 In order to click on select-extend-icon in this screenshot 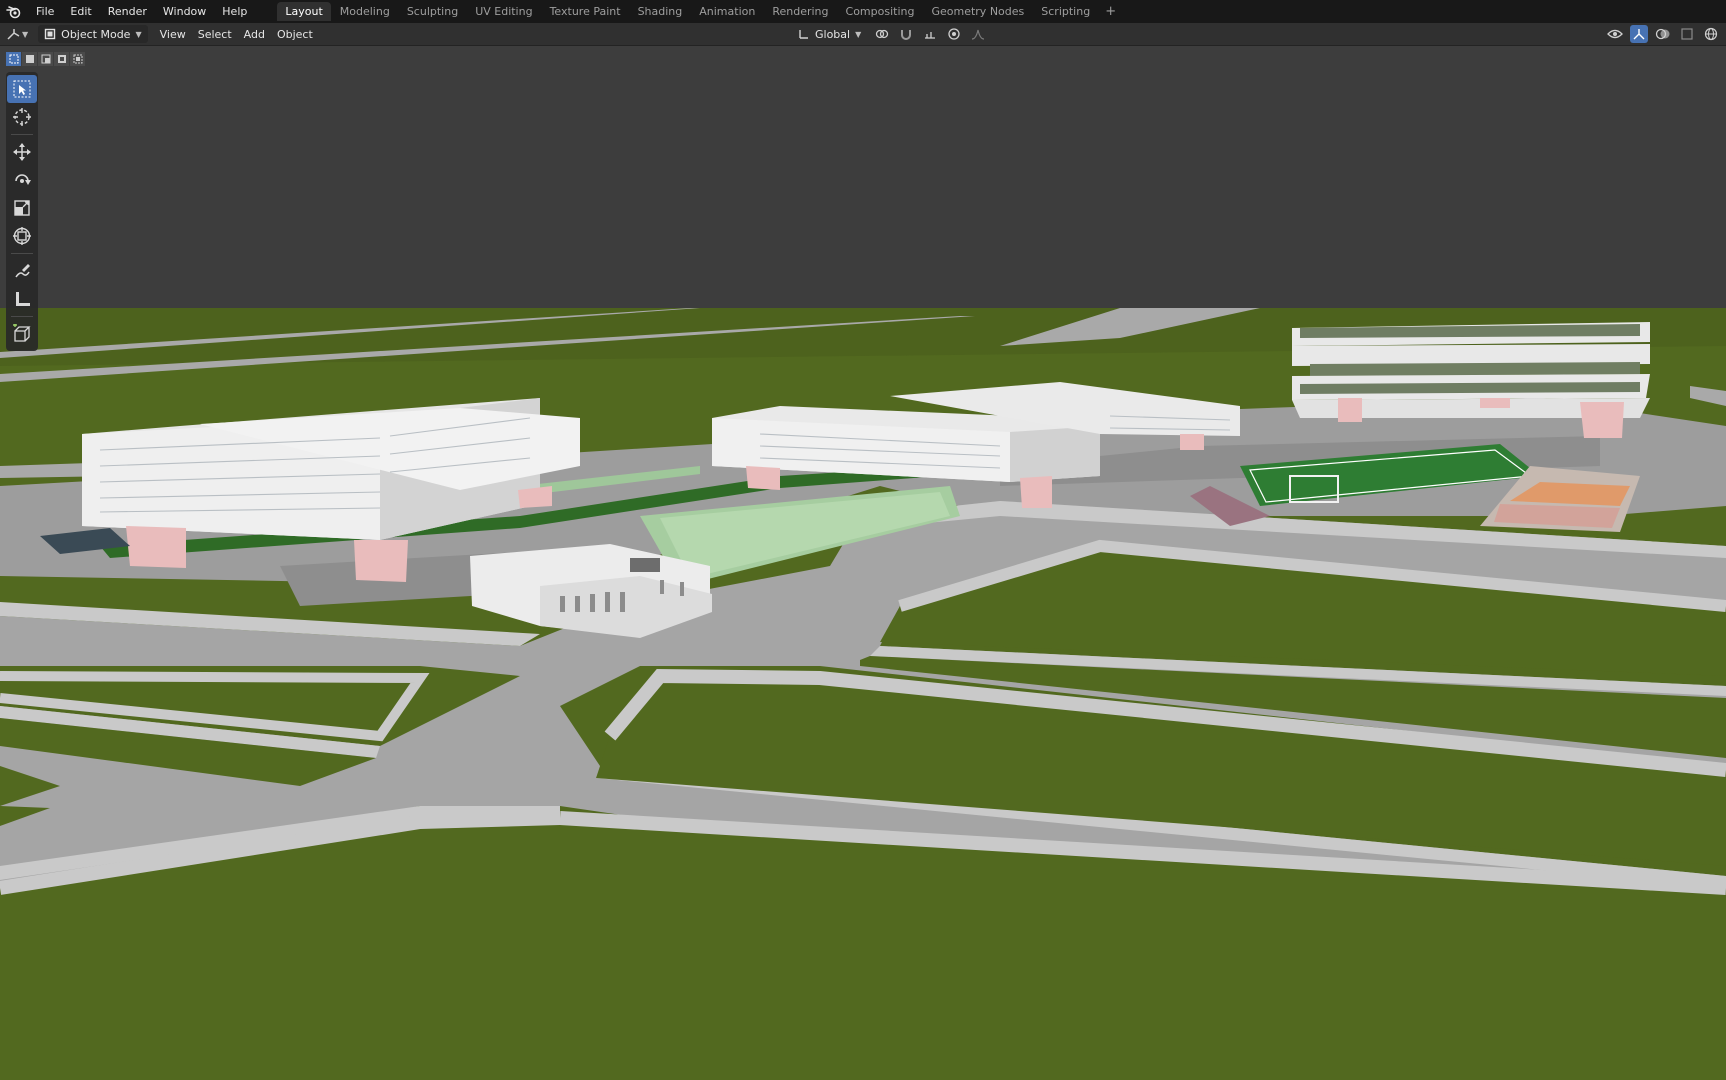, I will do `click(29, 59)`.